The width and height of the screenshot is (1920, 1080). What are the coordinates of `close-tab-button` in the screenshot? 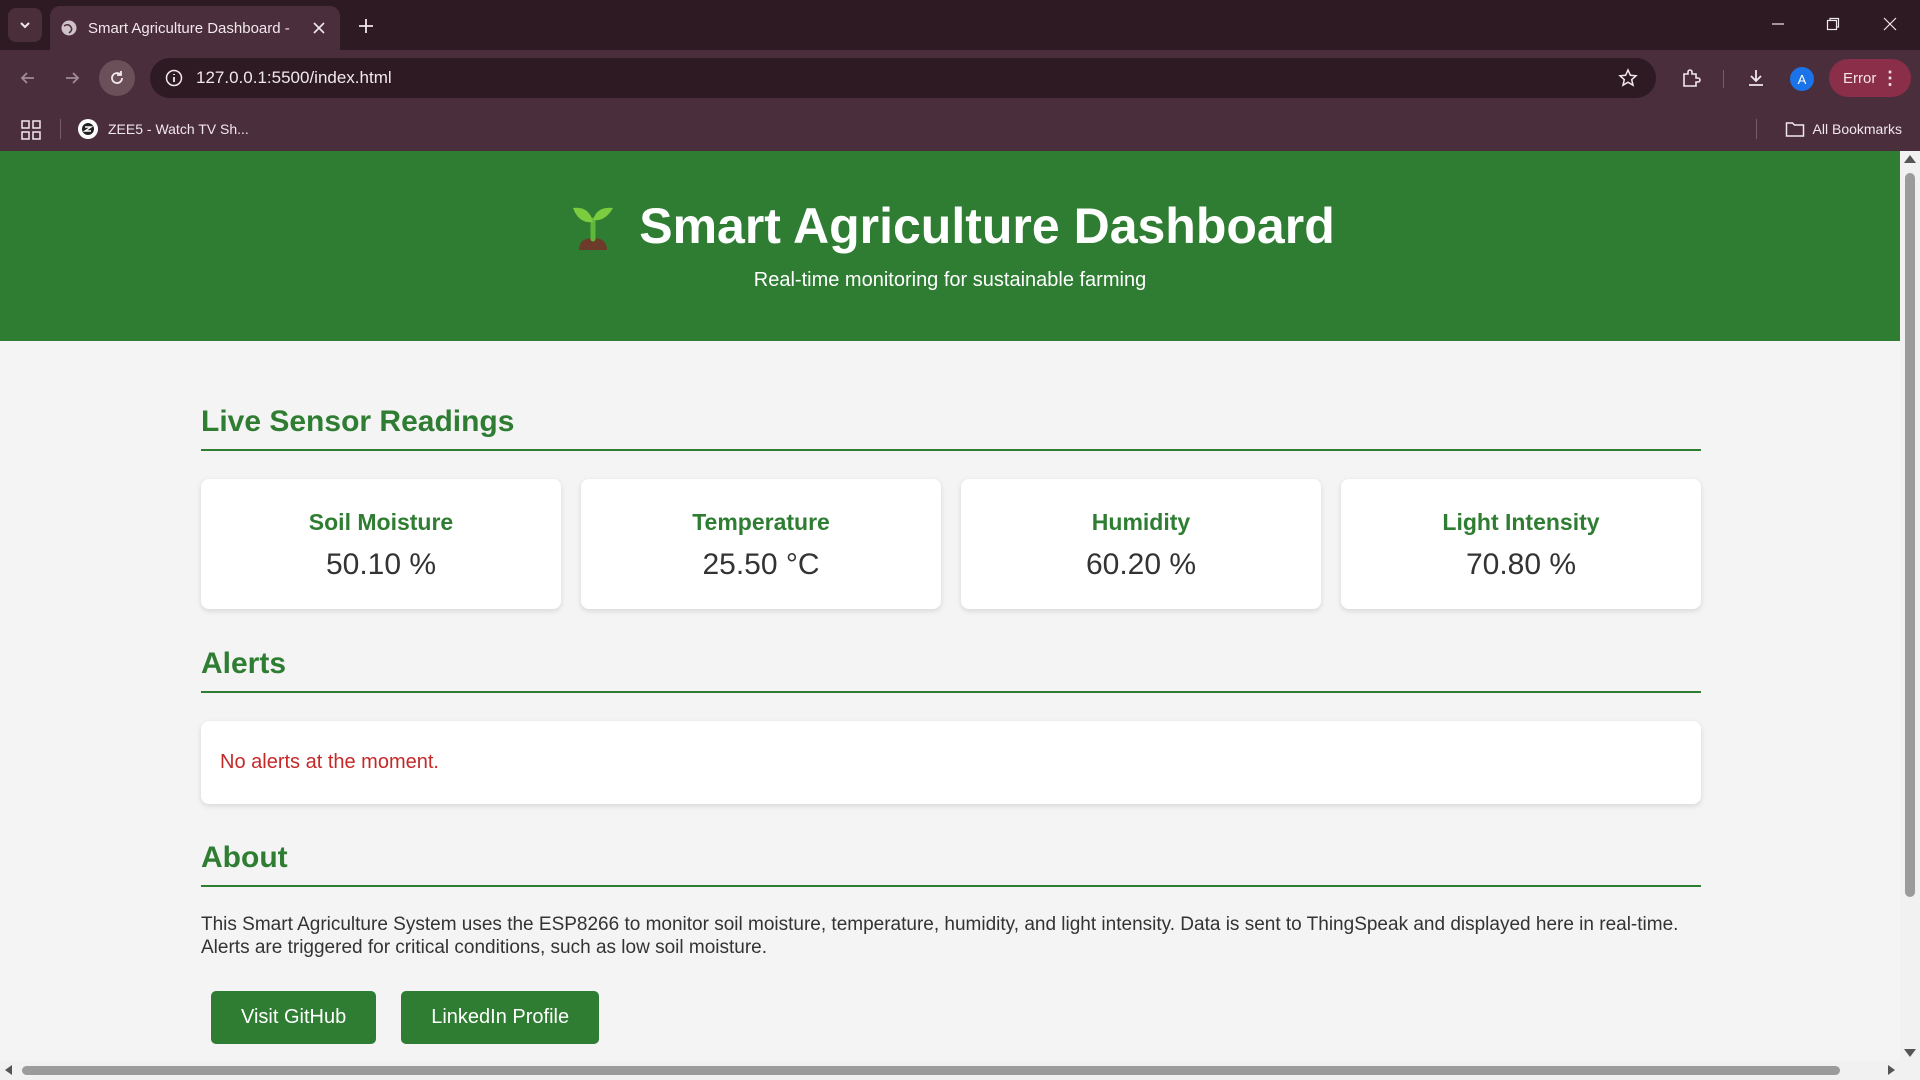 It's located at (319, 28).